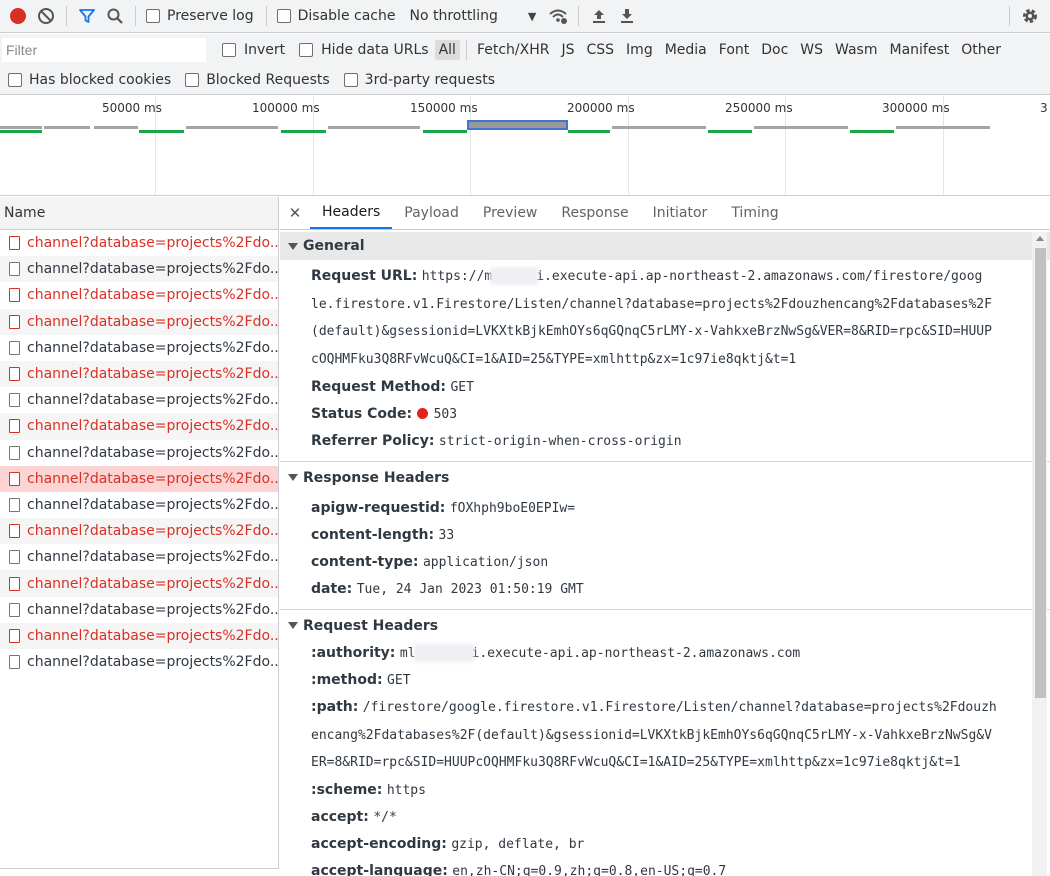 This screenshot has height=876, width=1050. I want to click on throttling-select: No throttling ▼, so click(472, 16).